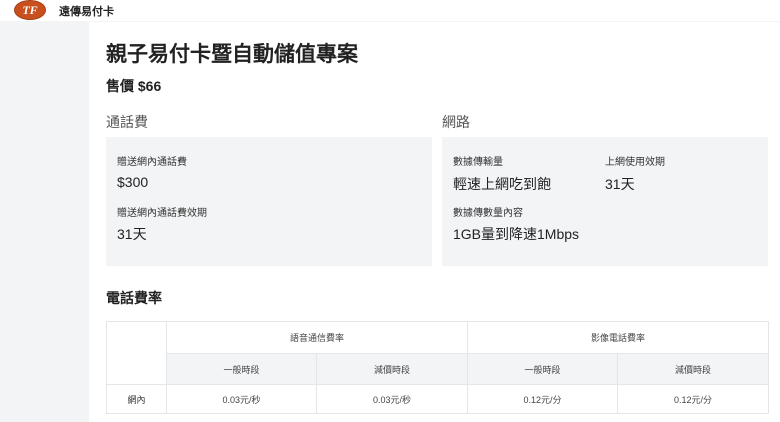 This screenshot has height=422, width=780. I want to click on free-call-validity-value: 31天, so click(132, 234).